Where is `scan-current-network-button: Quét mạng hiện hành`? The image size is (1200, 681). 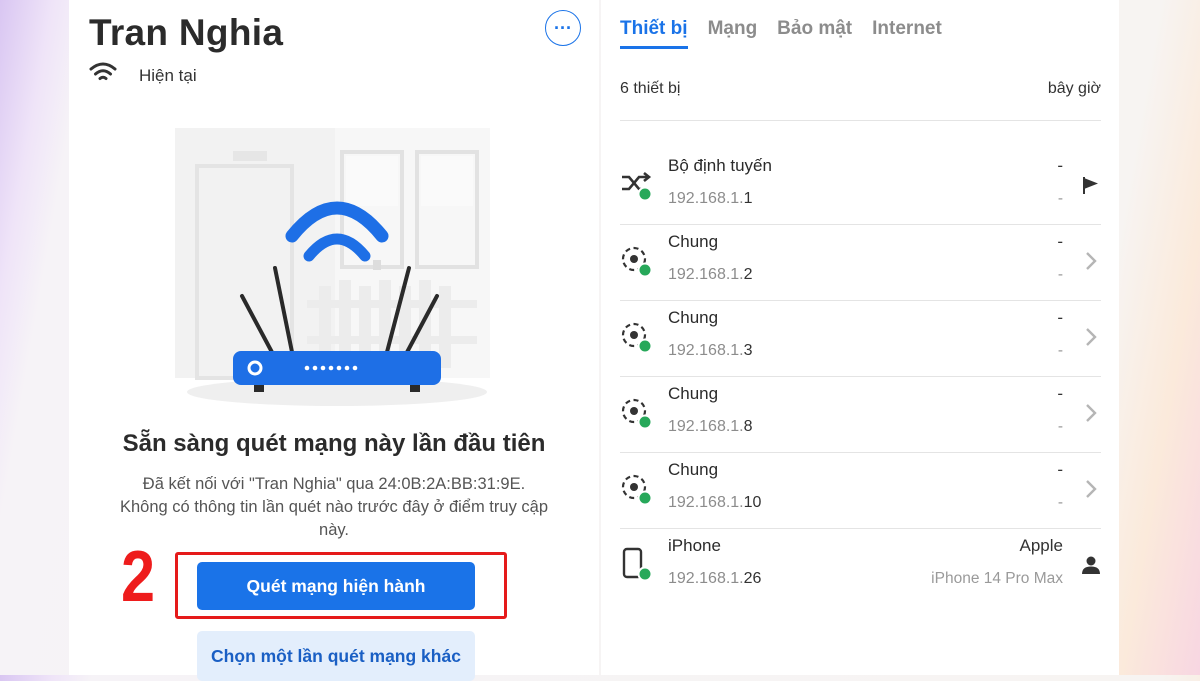 scan-current-network-button: Quét mạng hiện hành is located at coordinates (336, 586).